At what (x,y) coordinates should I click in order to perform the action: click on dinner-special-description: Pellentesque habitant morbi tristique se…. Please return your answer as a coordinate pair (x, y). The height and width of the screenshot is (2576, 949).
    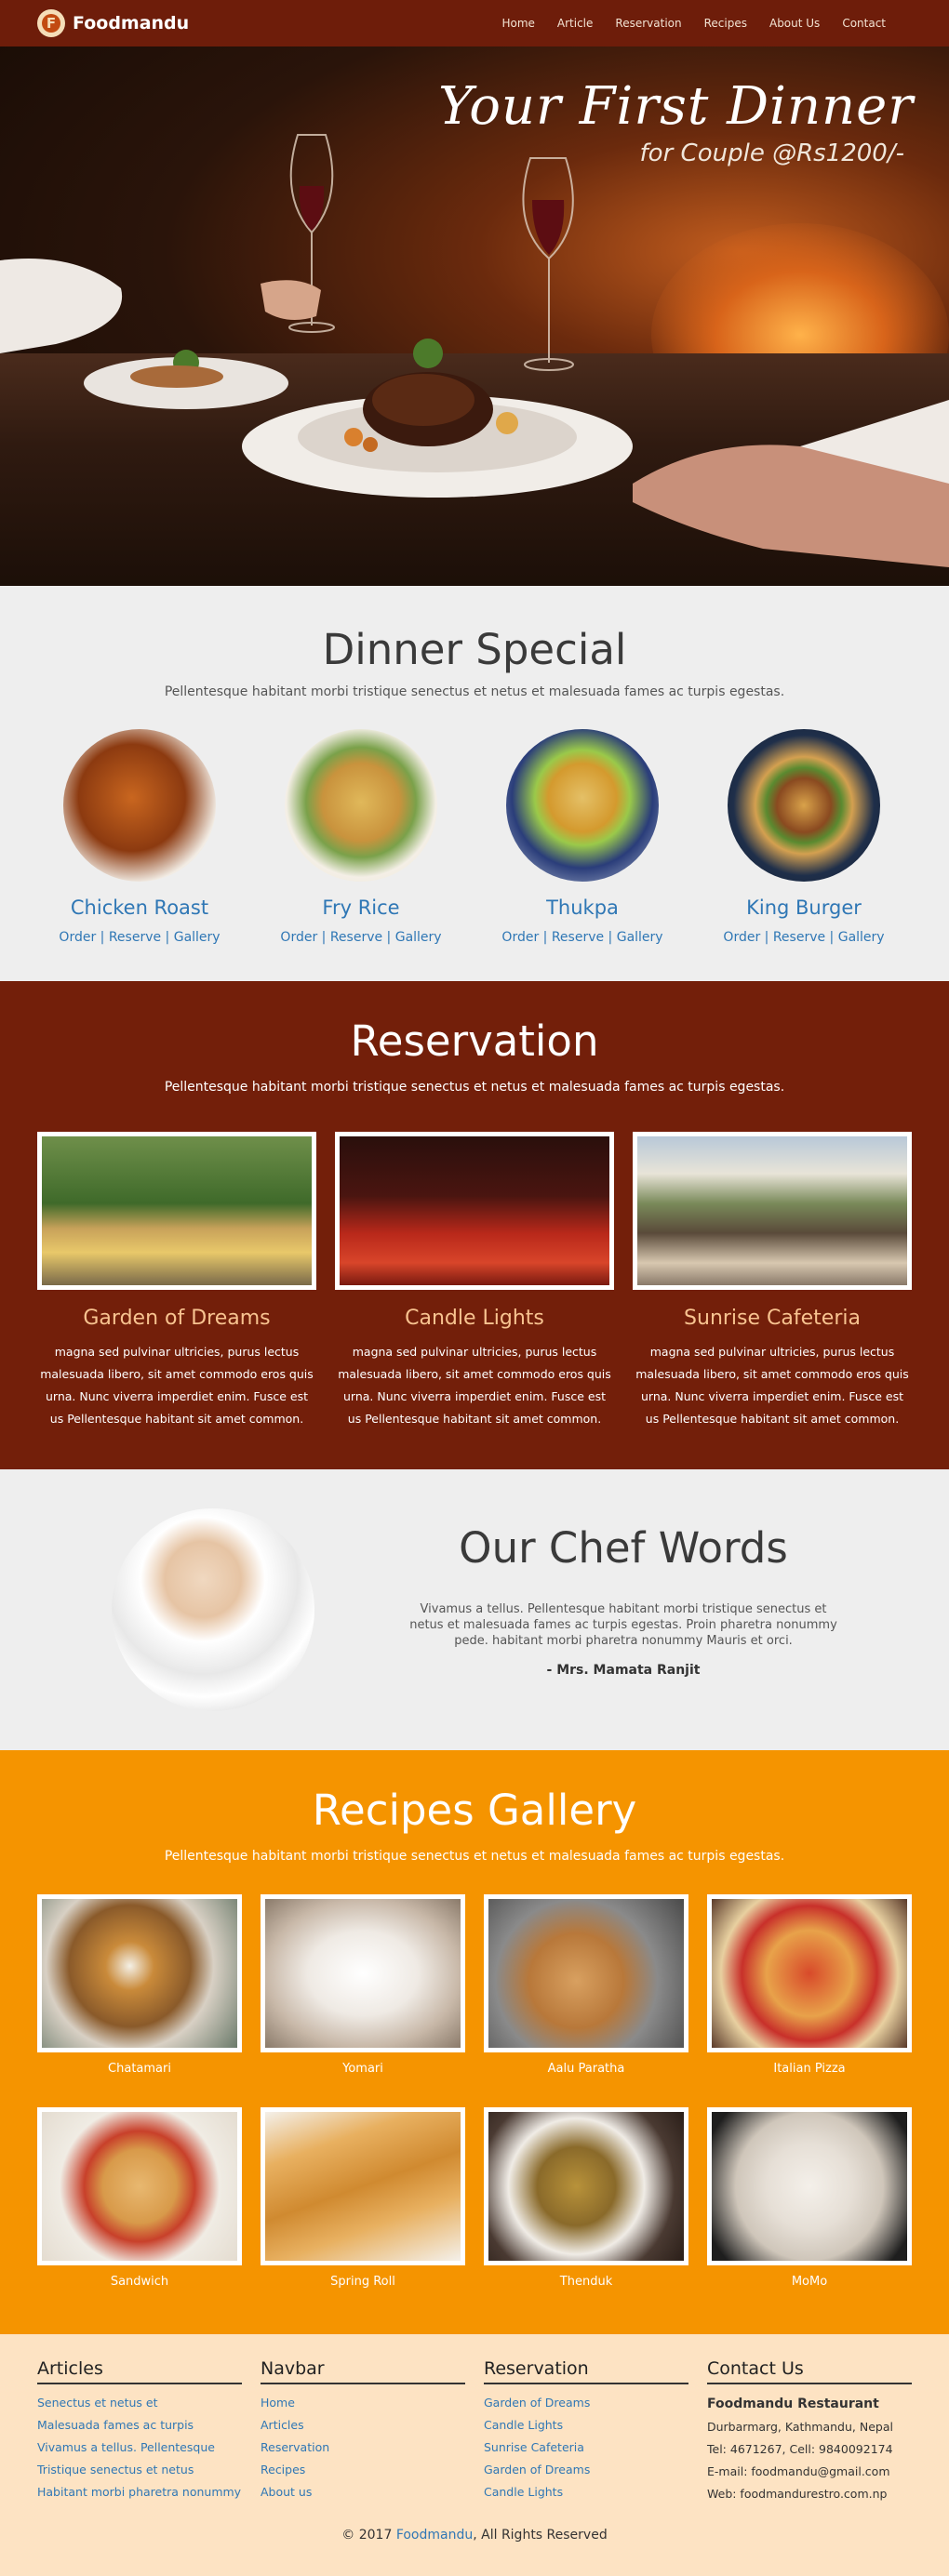
    Looking at the image, I should click on (474, 691).